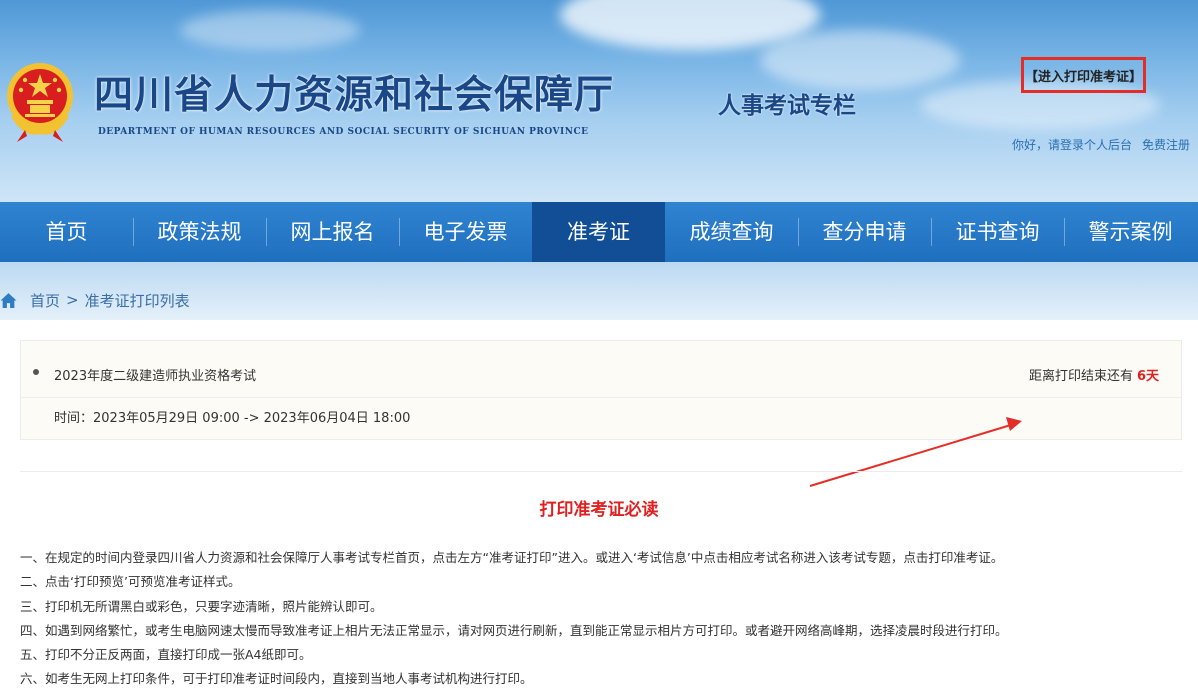 Image resolution: width=1198 pixels, height=692 pixels. Describe the element at coordinates (66, 232) in the screenshot. I see `nav-item-home: 首页` at that location.